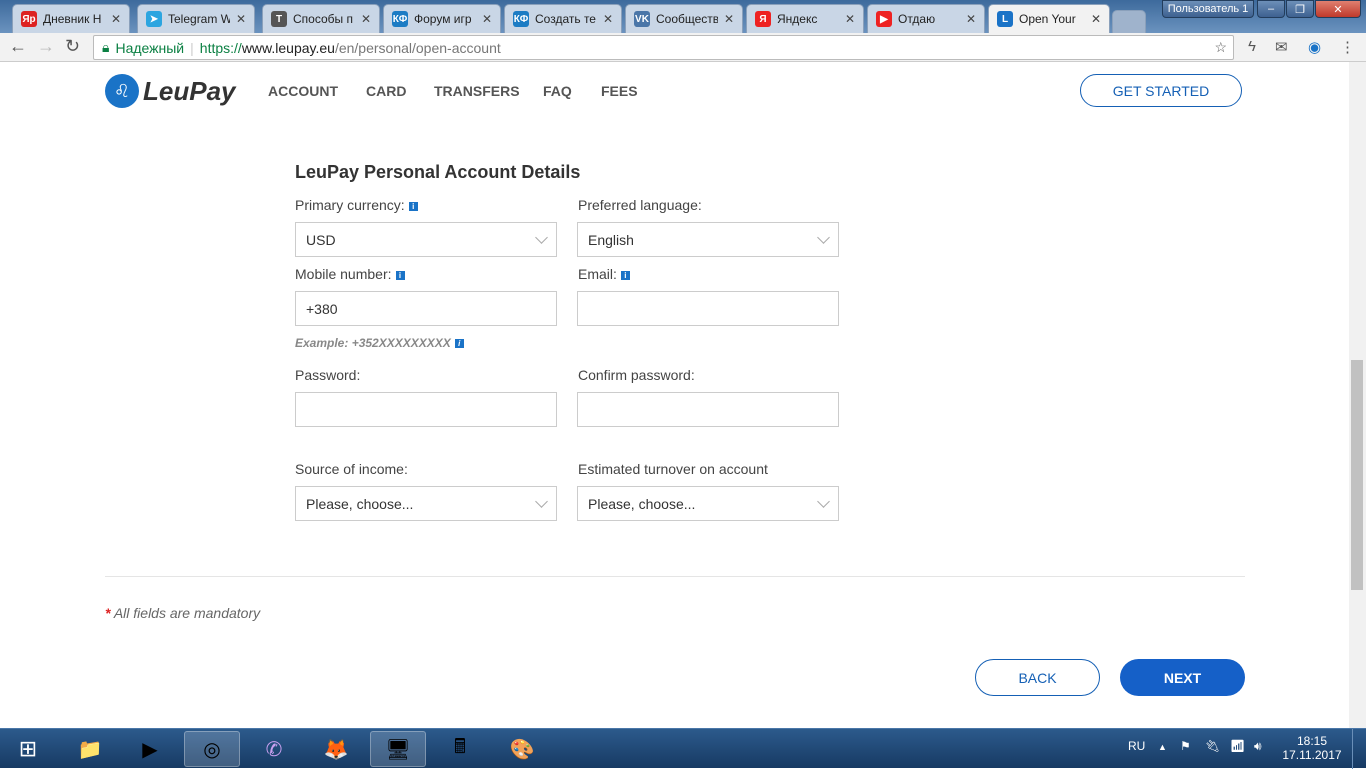  Describe the element at coordinates (350, 205) in the screenshot. I see `primary-currency-label: Primary currency:` at that location.